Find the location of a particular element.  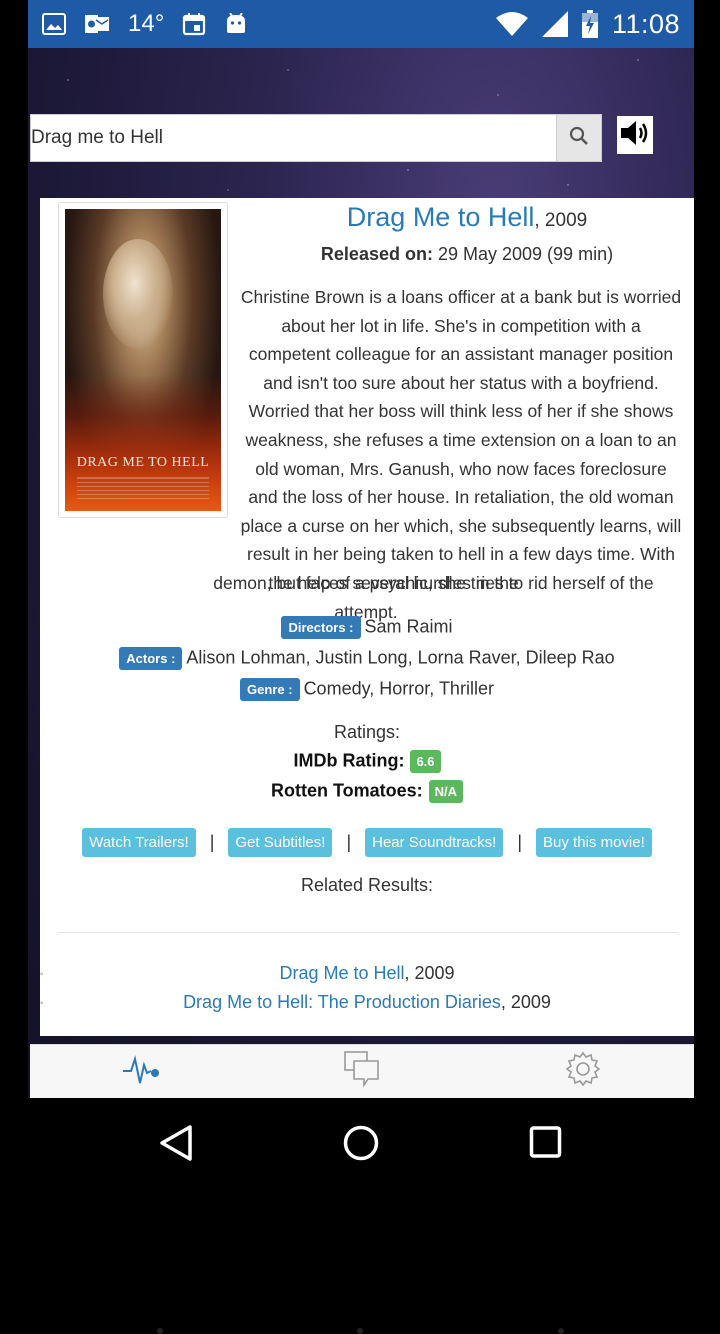

poster-title: DRAG ME TO HELL is located at coordinates (143, 462).